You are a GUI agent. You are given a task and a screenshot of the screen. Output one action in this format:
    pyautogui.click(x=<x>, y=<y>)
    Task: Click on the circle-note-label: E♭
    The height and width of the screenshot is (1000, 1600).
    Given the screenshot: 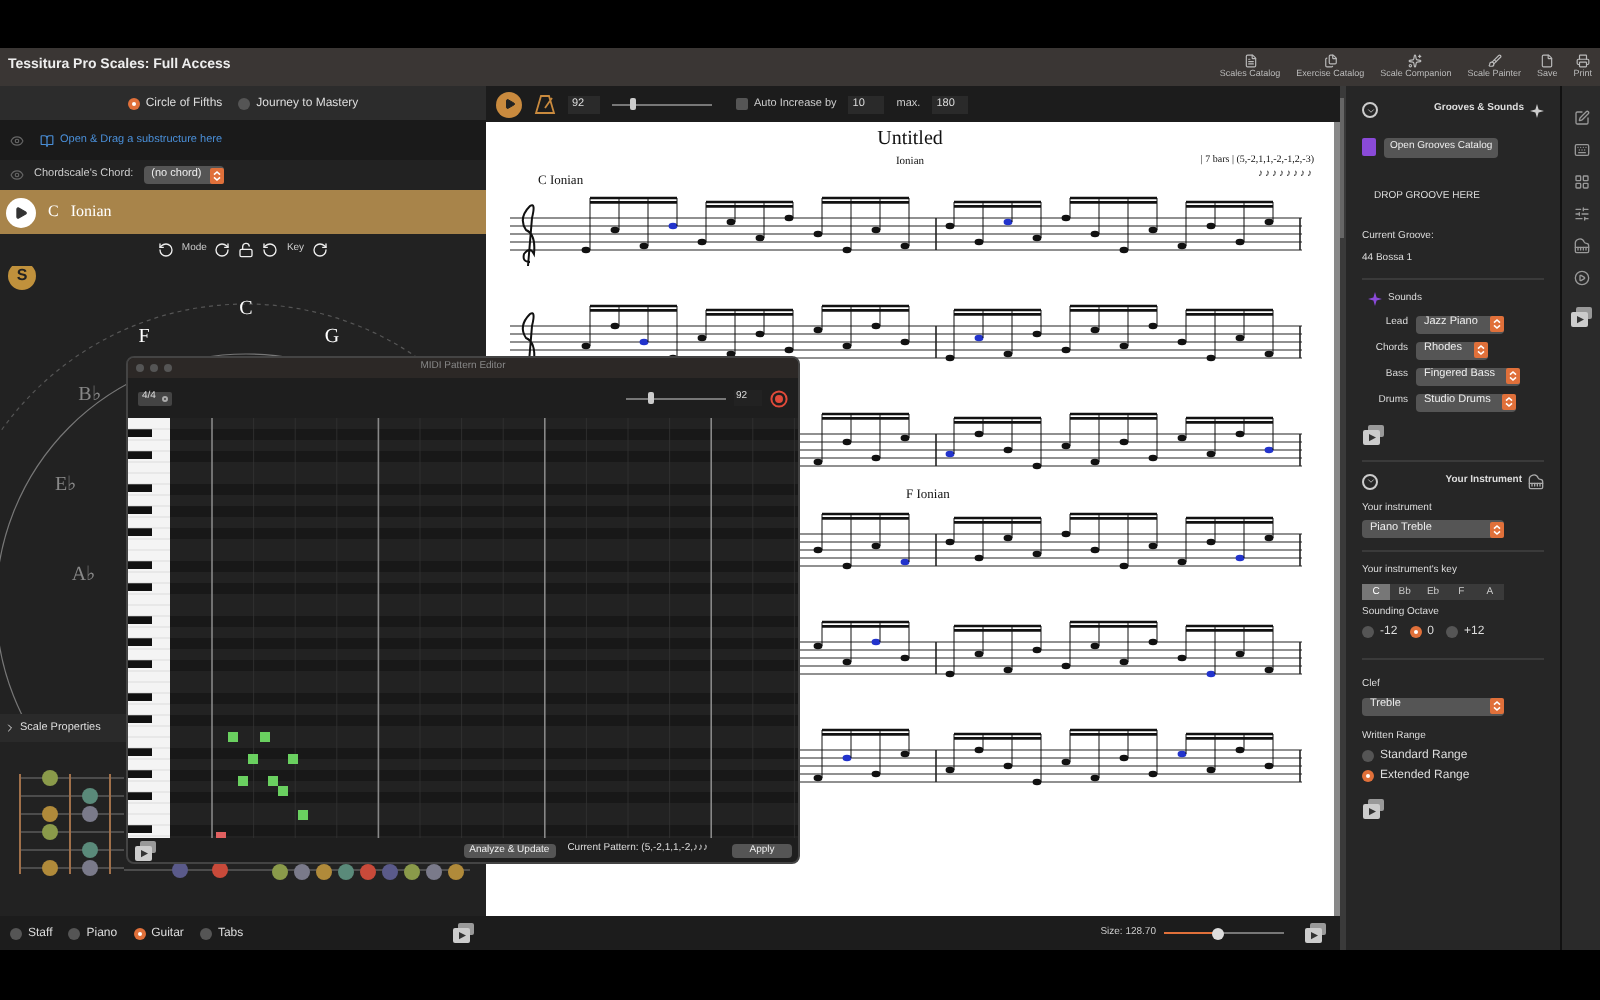 What is the action you would take?
    pyautogui.click(x=66, y=486)
    